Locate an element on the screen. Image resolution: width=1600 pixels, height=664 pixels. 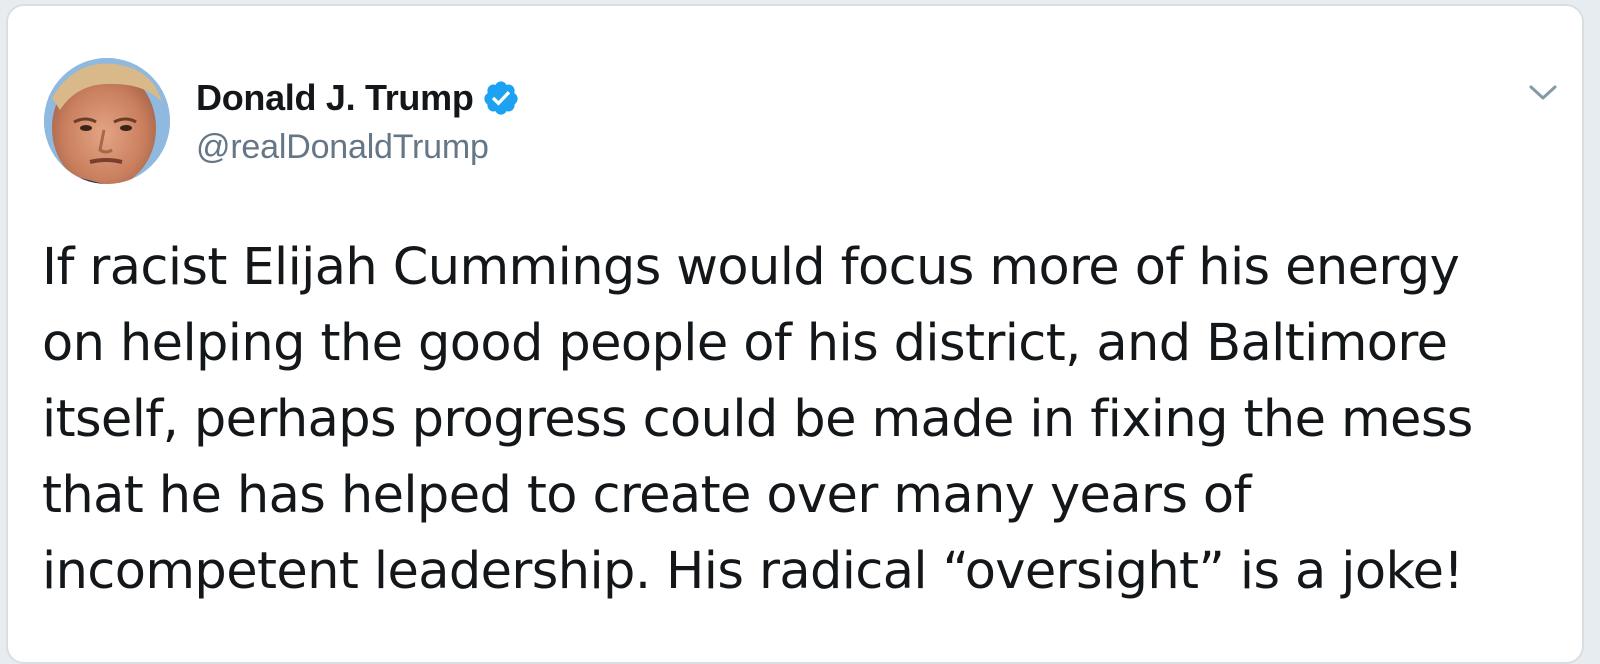
profile-photo is located at coordinates (107, 121).